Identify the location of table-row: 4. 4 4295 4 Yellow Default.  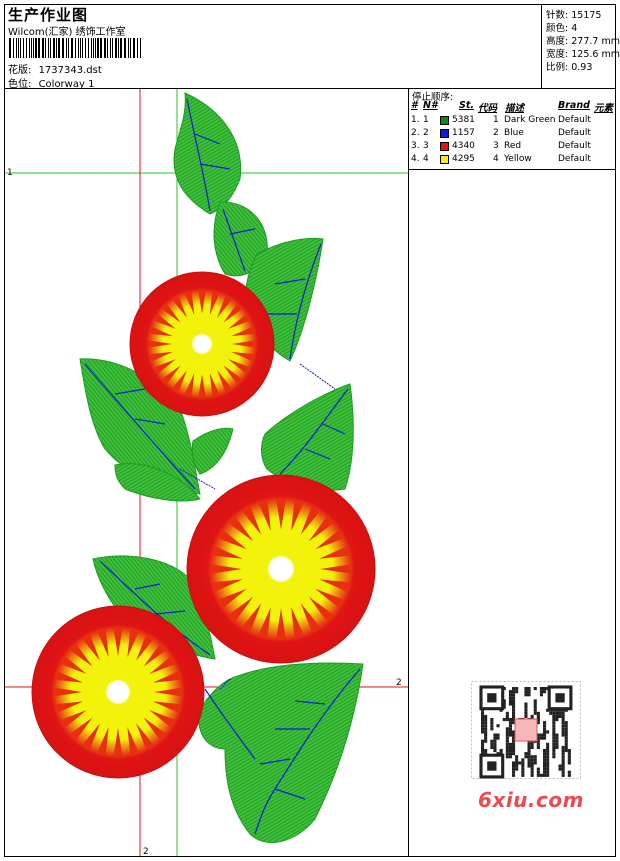
(512, 160).